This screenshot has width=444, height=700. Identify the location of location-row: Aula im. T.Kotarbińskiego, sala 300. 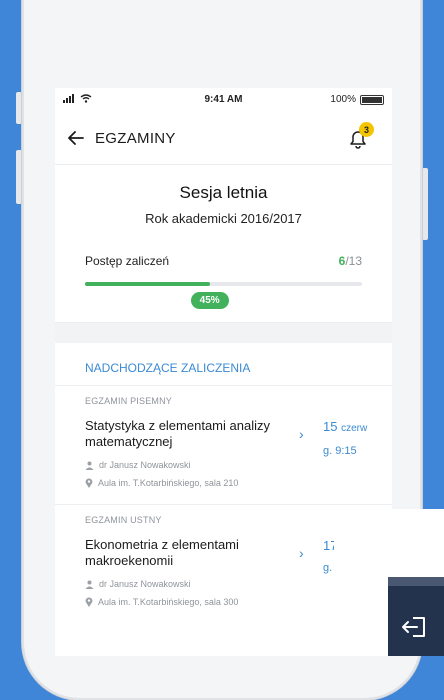
(223, 602).